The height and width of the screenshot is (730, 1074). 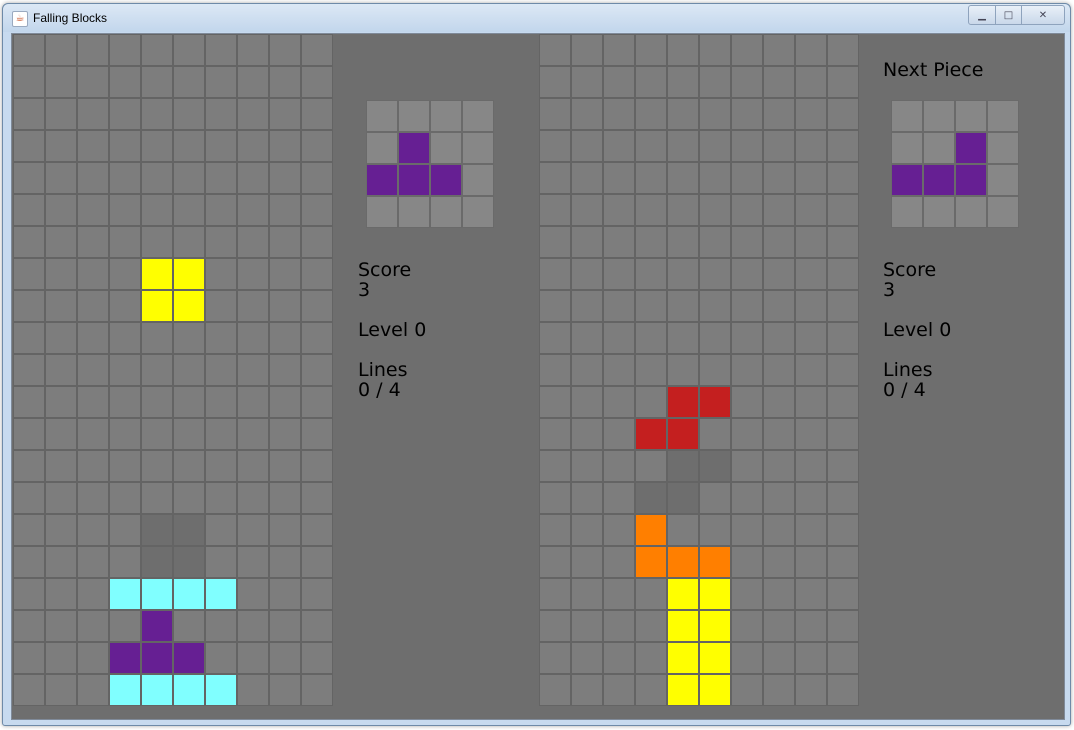 What do you see at coordinates (917, 330) in the screenshot?
I see `player2-stats: Score 3 Level 0 Lines 0 / 4` at bounding box center [917, 330].